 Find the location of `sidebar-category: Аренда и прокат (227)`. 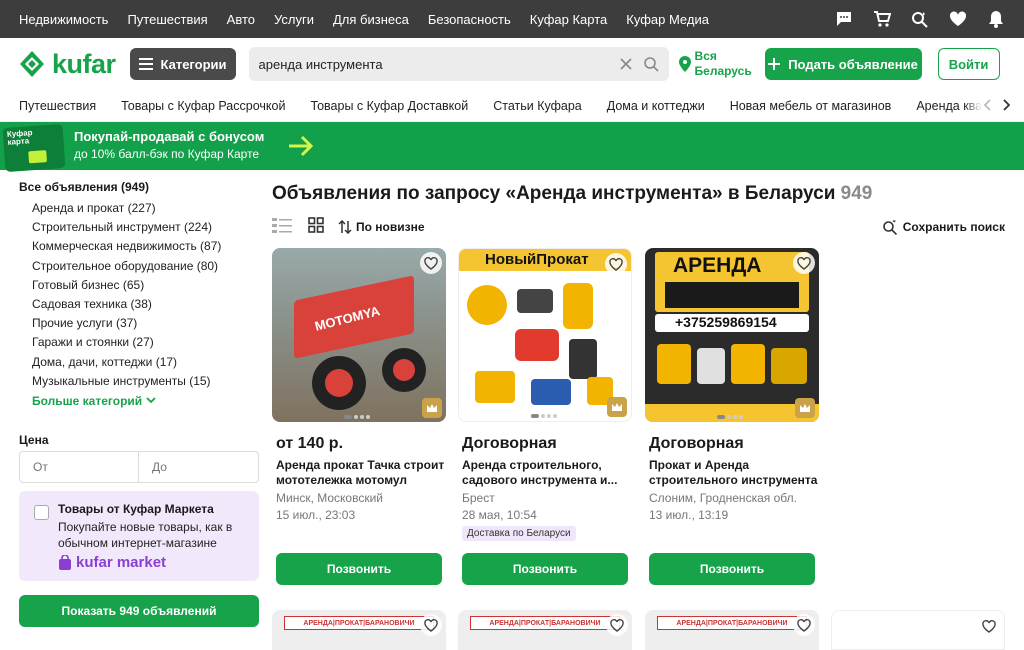

sidebar-category: Аренда и прокат (227) is located at coordinates (145, 208).